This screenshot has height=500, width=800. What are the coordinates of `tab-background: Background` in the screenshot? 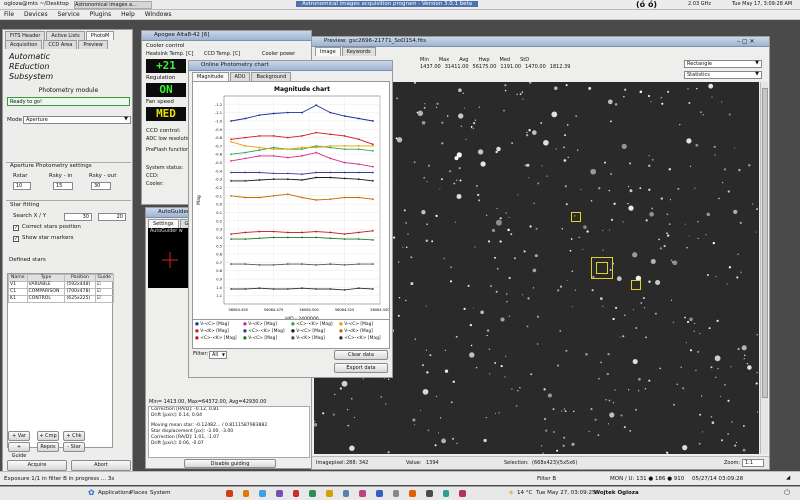 It's located at (271, 76).